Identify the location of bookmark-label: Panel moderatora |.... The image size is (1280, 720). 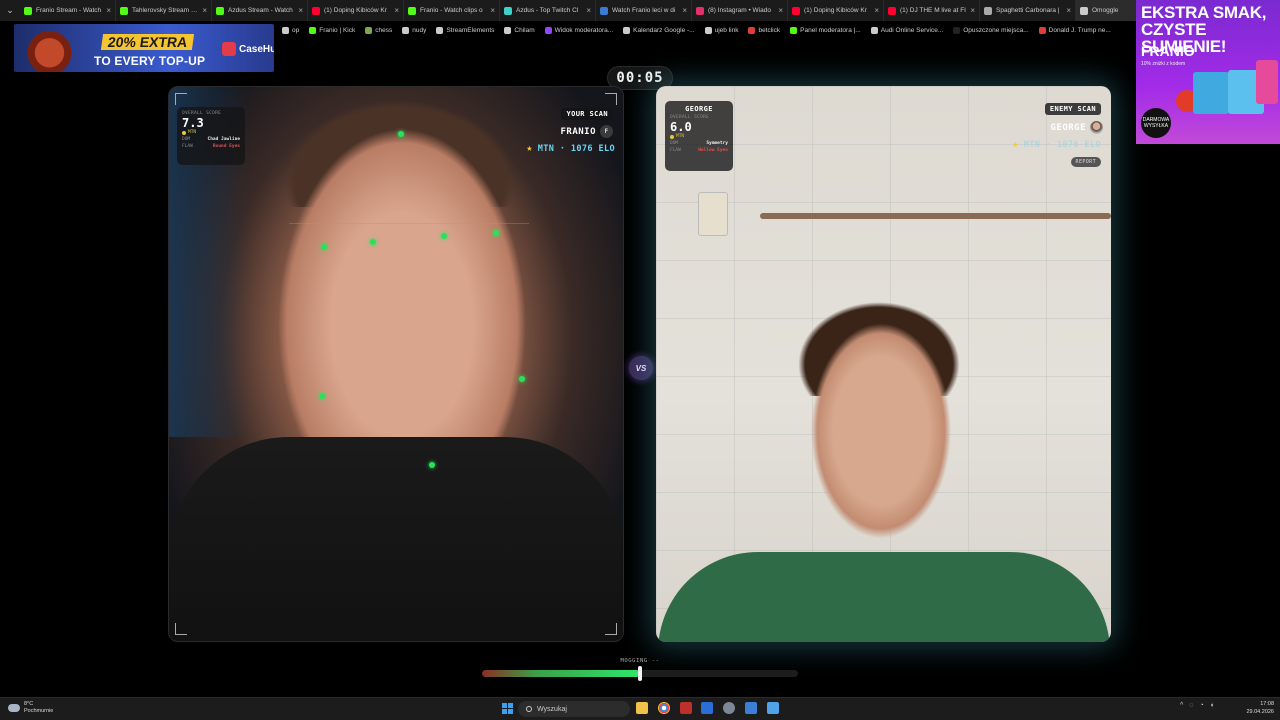
(830, 30).